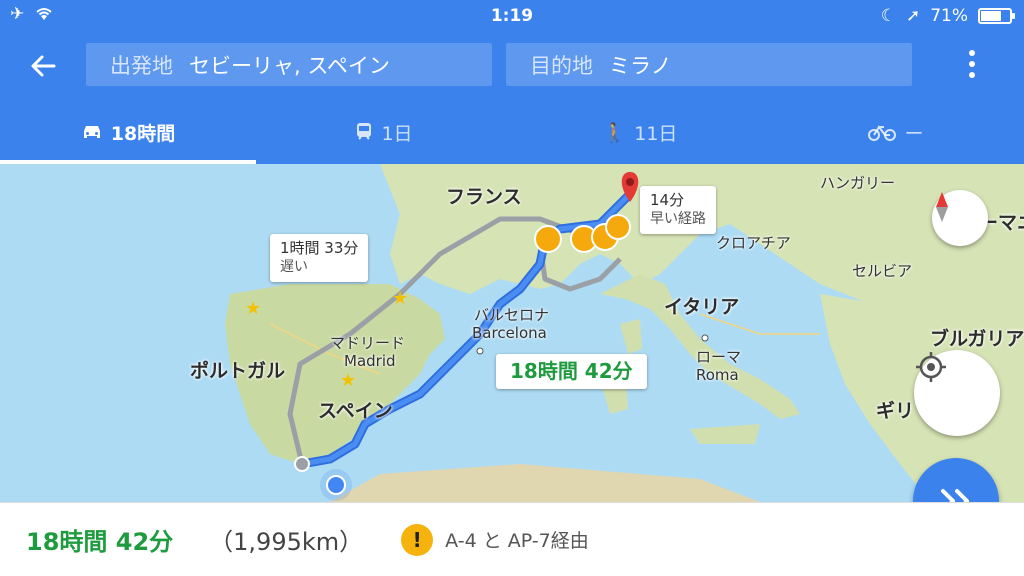 The width and height of the screenshot is (1024, 576). What do you see at coordinates (44, 66) in the screenshot?
I see `back-arrow-icon` at bounding box center [44, 66].